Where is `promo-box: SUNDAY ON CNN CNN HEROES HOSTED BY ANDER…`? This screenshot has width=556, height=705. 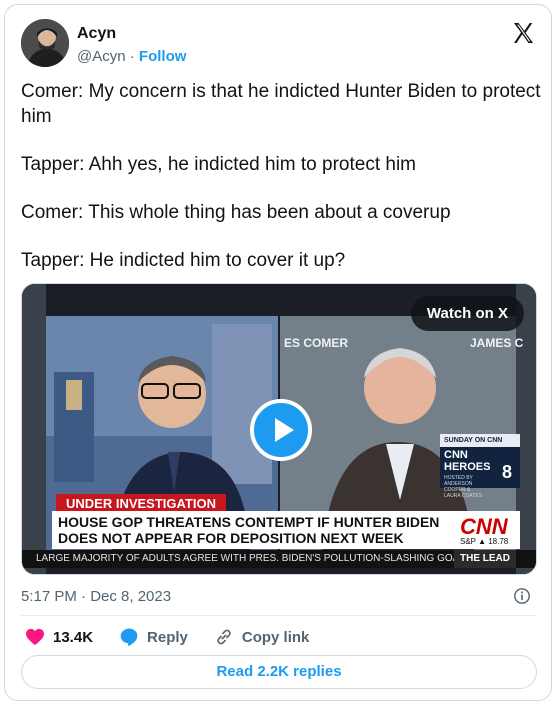
promo-box: SUNDAY ON CNN CNN HEROES HOSTED BY ANDER… is located at coordinates (480, 466).